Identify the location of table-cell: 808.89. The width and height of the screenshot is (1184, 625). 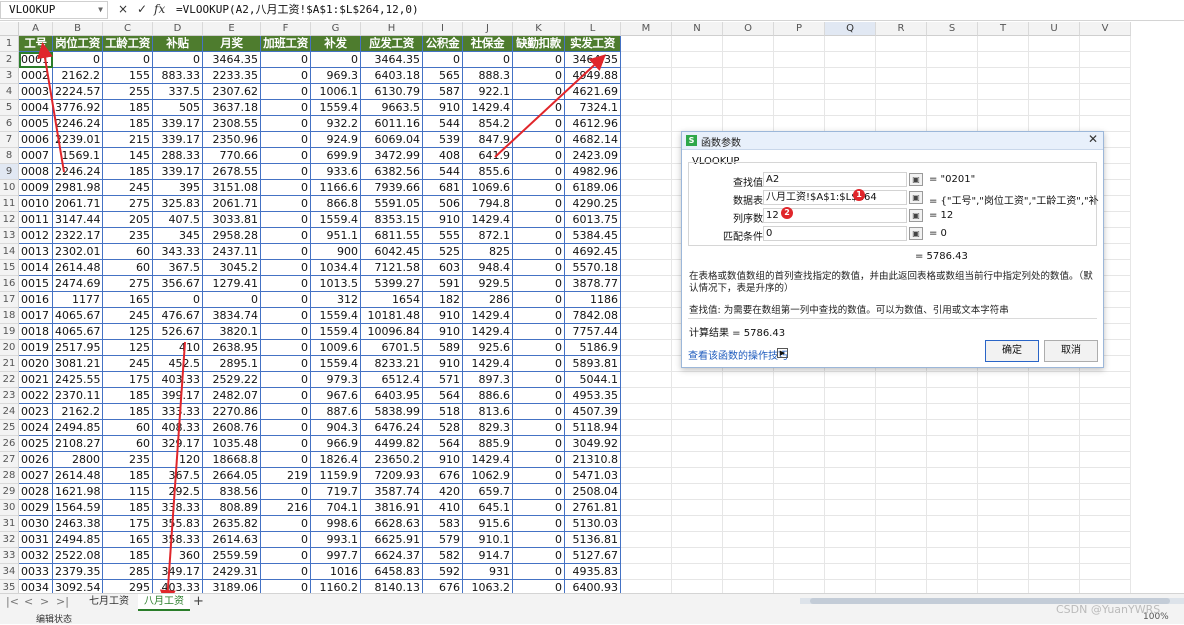
(232, 508).